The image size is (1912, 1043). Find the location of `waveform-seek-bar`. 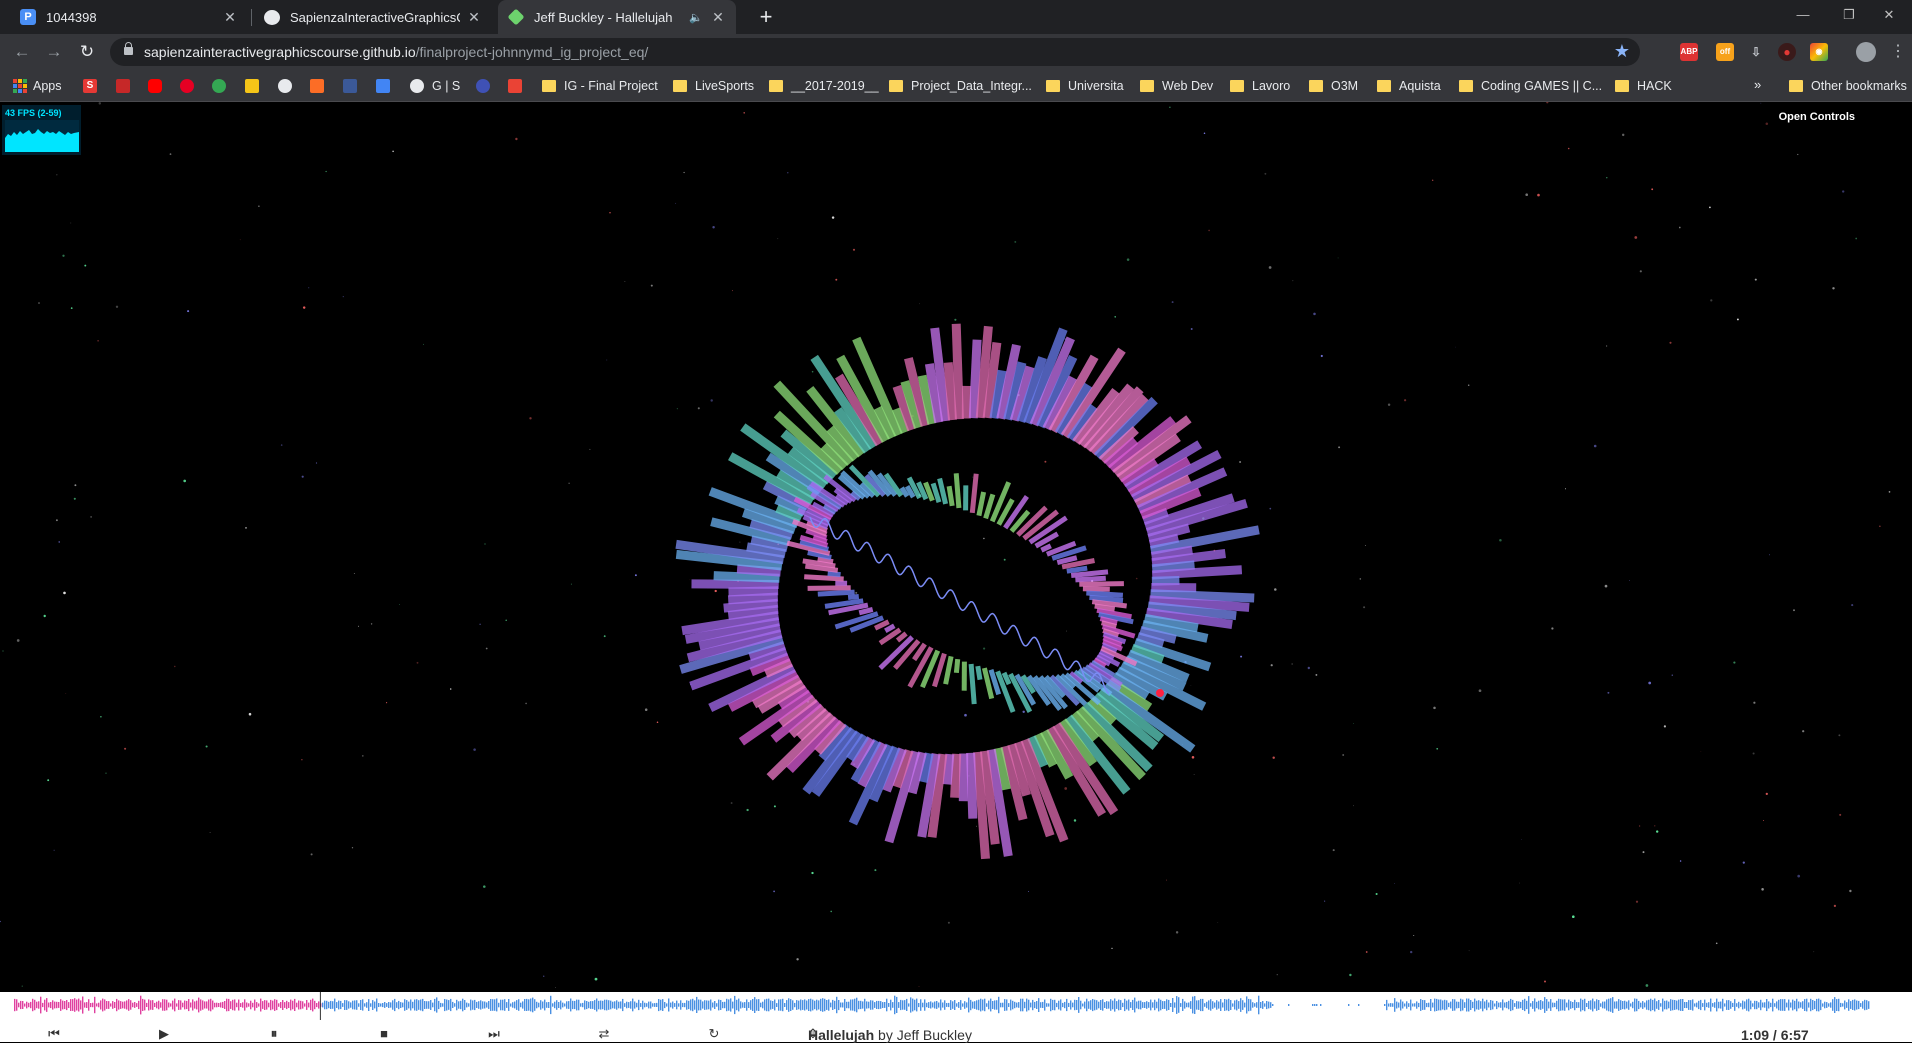

waveform-seek-bar is located at coordinates (956, 1007).